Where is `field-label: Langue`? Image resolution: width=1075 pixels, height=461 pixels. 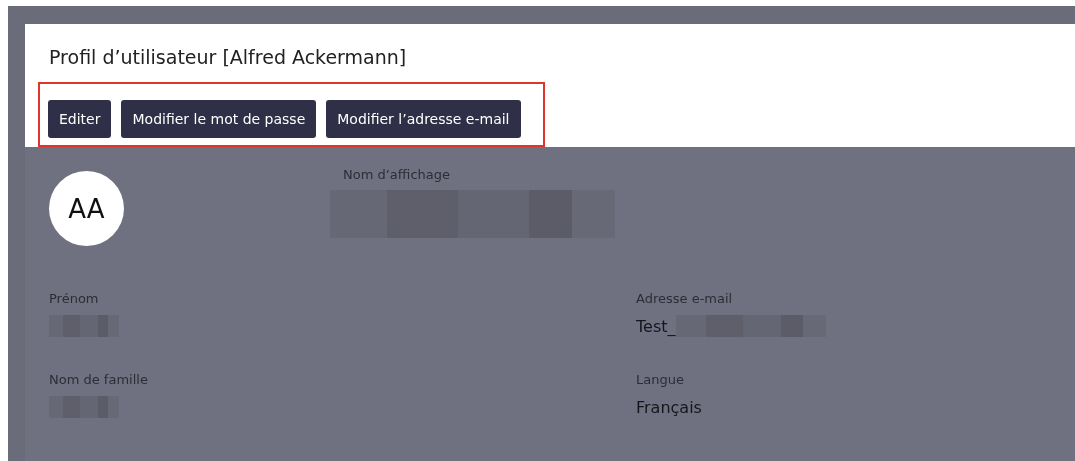
field-label: Langue is located at coordinates (660, 379).